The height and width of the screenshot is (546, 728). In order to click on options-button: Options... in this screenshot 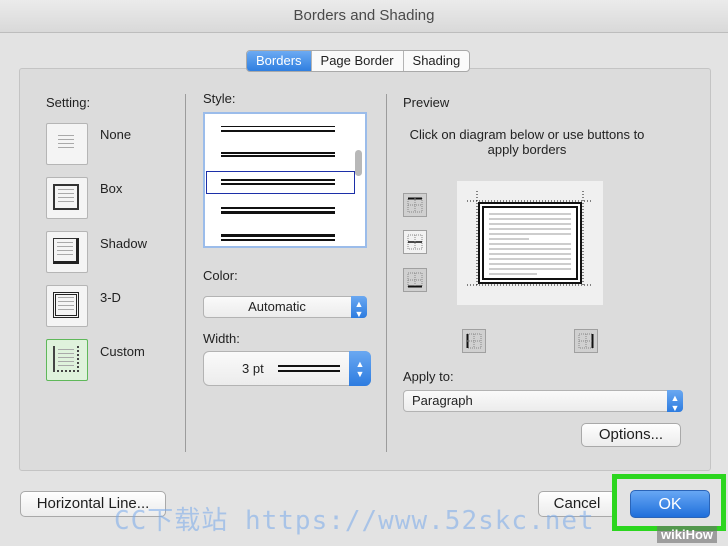, I will do `click(631, 435)`.